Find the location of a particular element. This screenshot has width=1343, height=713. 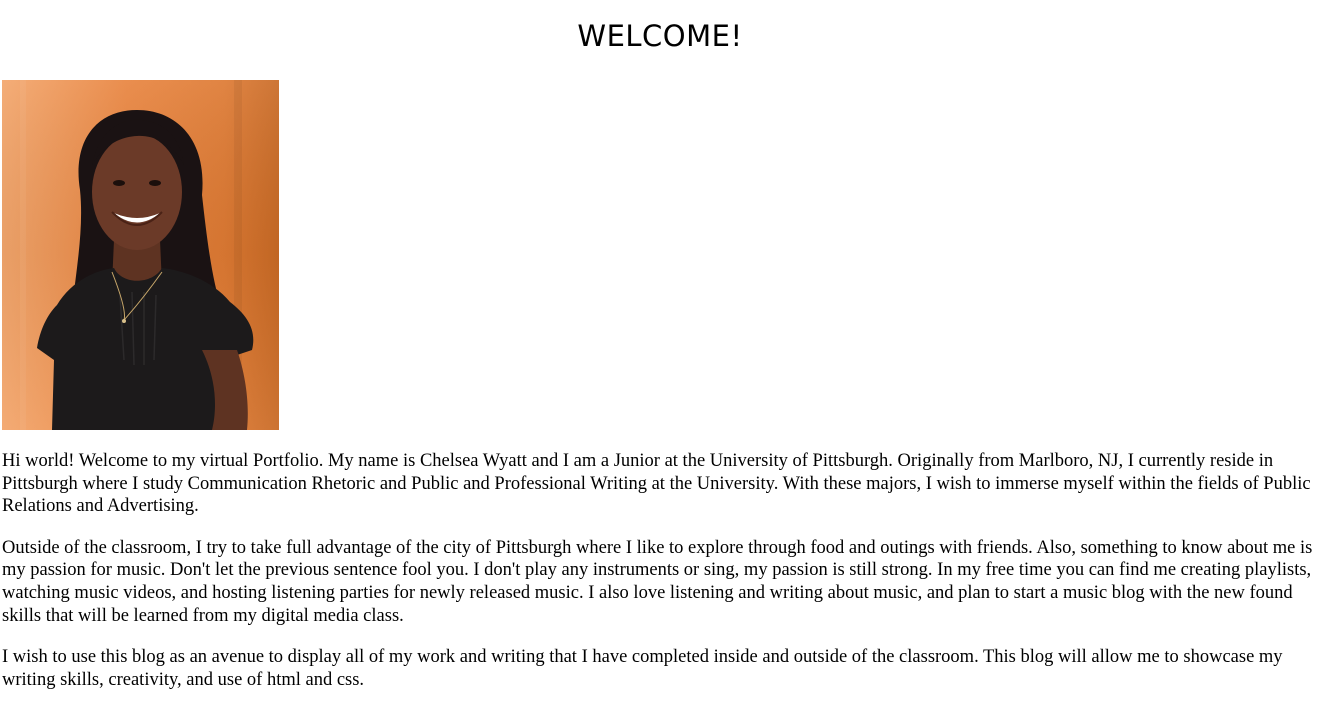

portrait-photo-icon is located at coordinates (140, 255).